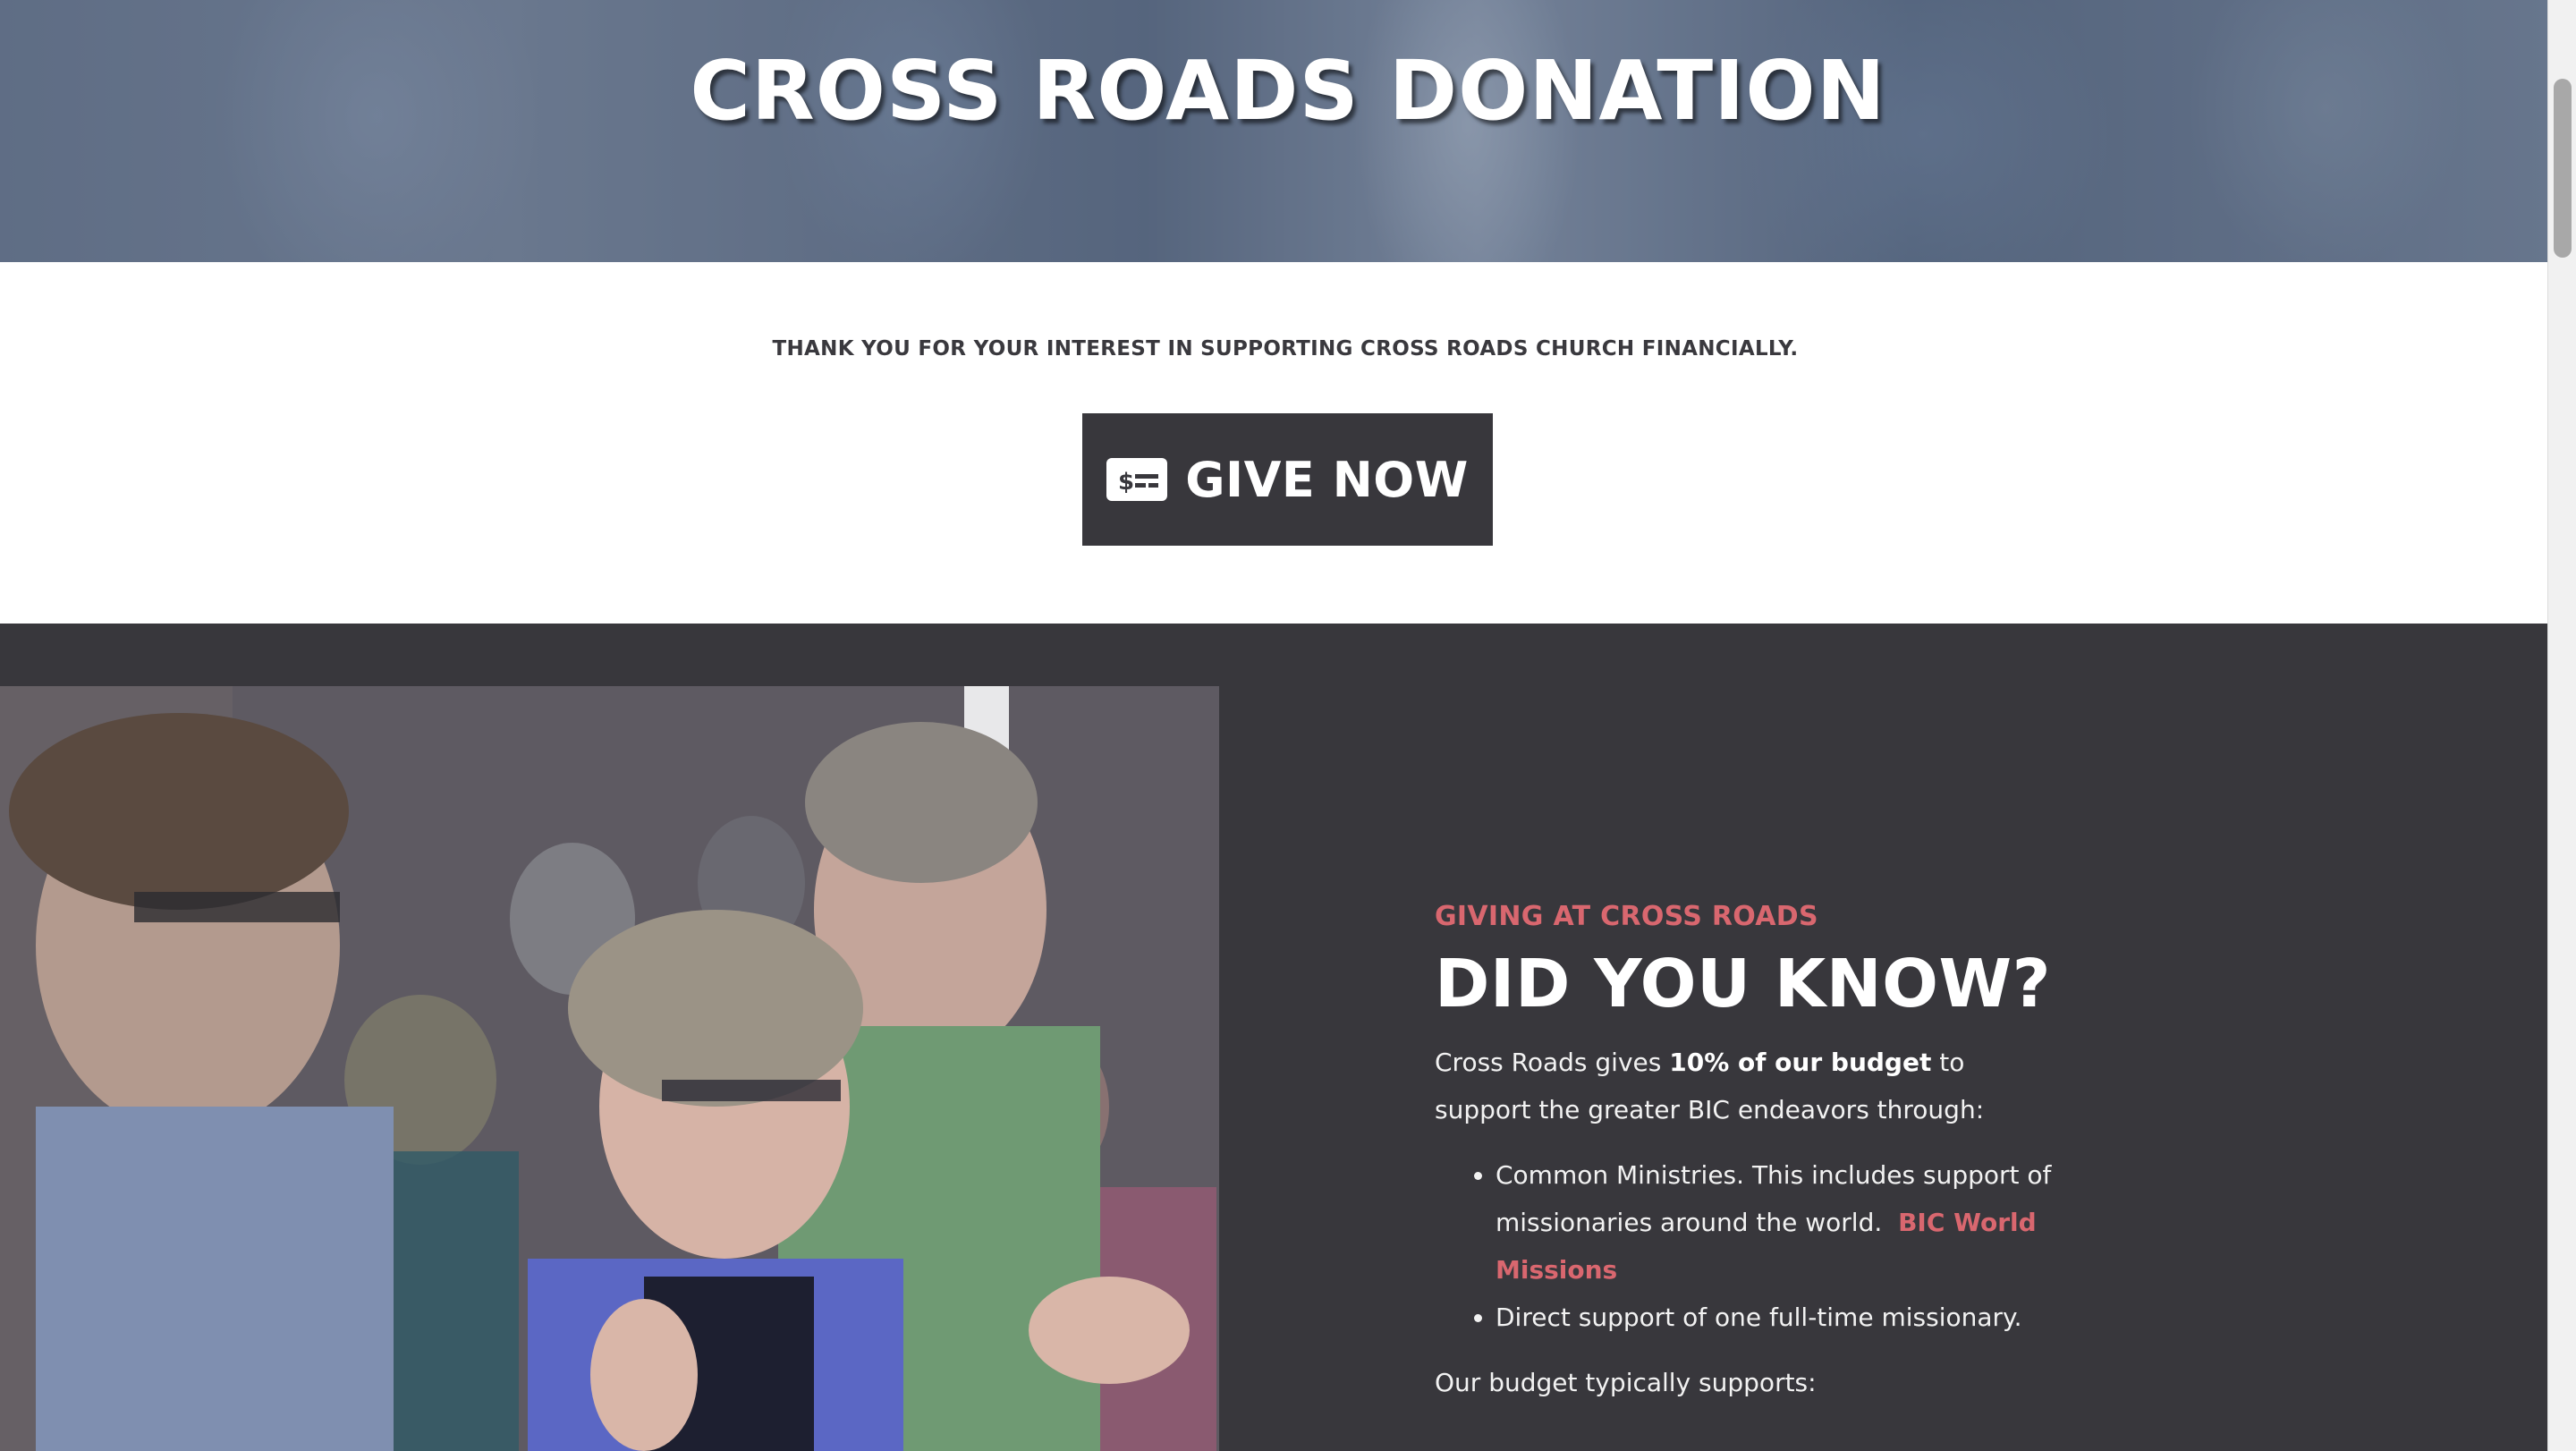 The height and width of the screenshot is (1451, 2576). I want to click on para-bold-text: 10% of our budget, so click(1800, 1063).